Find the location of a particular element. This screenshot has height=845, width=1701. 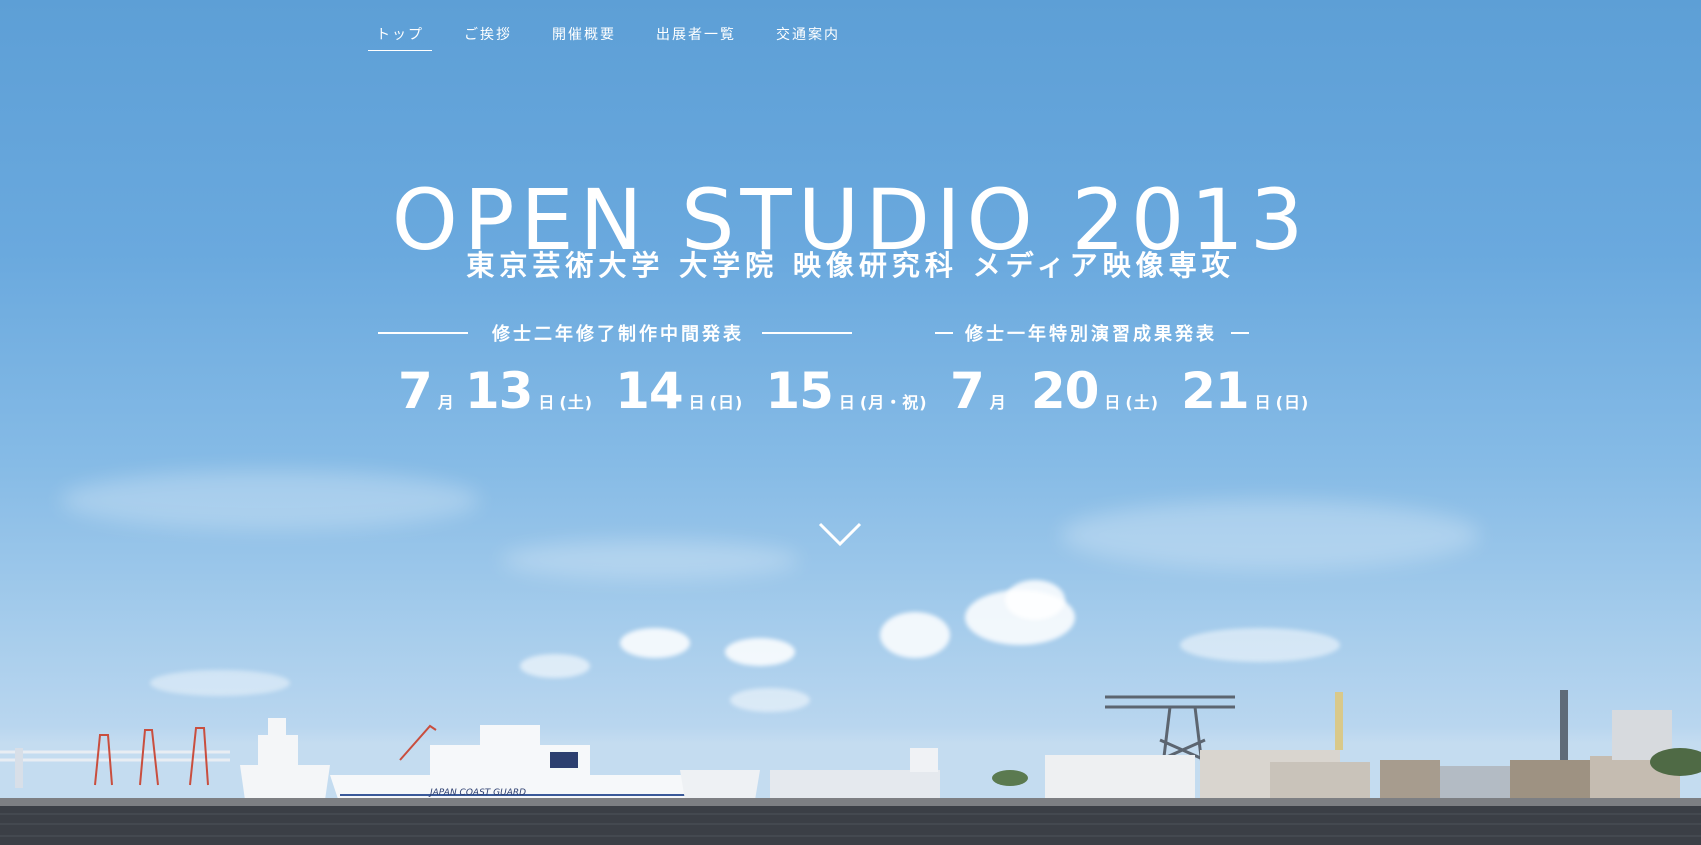

main-nav: トップ ご挨拶 開催概要 出展者一覧 交通案内 is located at coordinates (608, 37).